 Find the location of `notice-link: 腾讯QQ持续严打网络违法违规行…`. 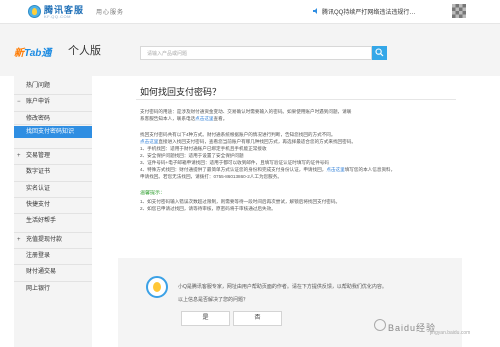

notice-link: 腾讯QQ持续严打网络违法违规行… is located at coordinates (368, 11).